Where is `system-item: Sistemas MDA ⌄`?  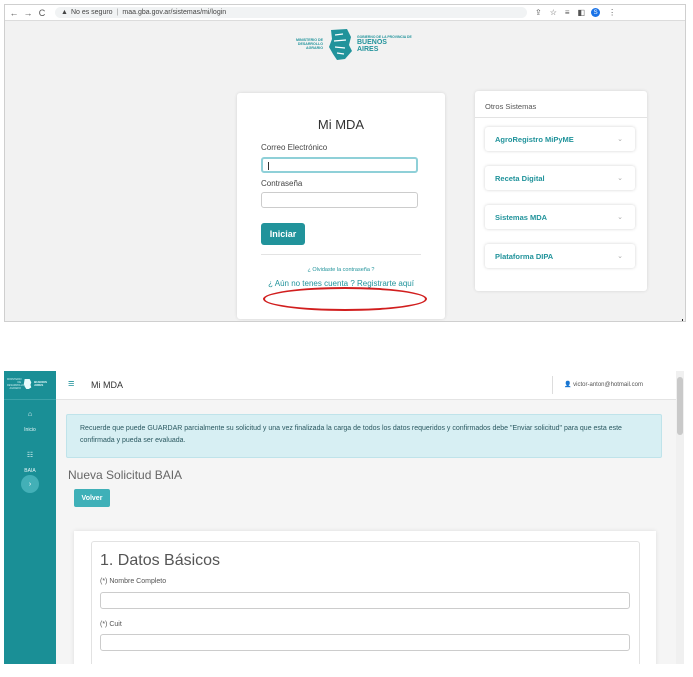 system-item: Sistemas MDA ⌄ is located at coordinates (560, 217).